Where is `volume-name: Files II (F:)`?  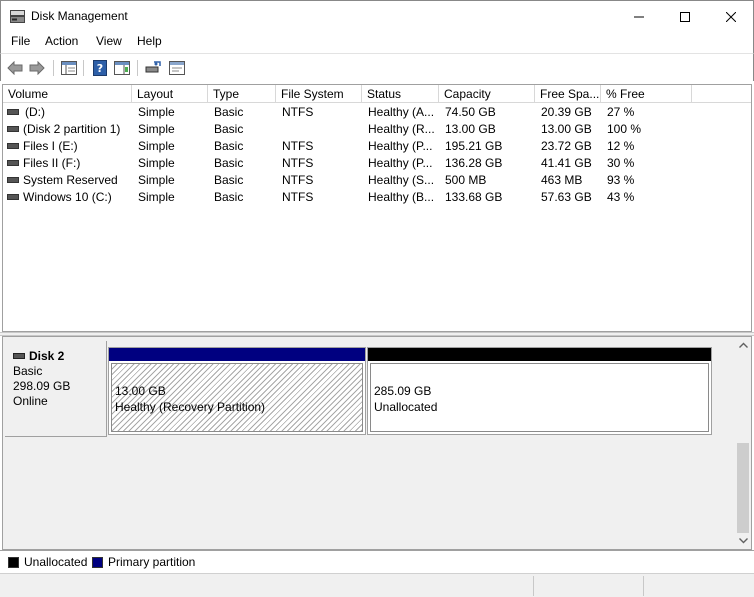 volume-name: Files II (F:) is located at coordinates (52, 163).